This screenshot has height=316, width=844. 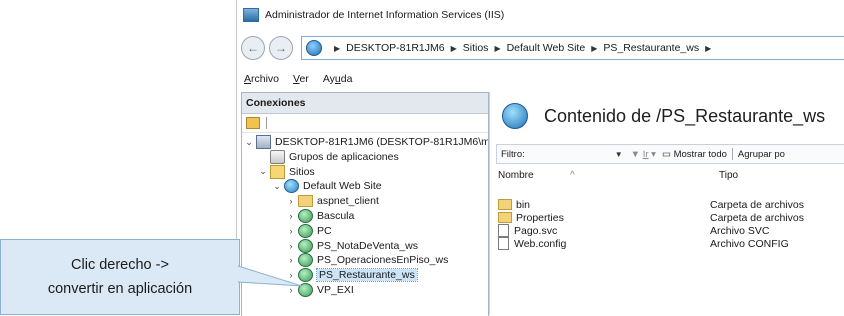 I want to click on list-item: Web.config Archivo CONFIG, so click(x=671, y=243).